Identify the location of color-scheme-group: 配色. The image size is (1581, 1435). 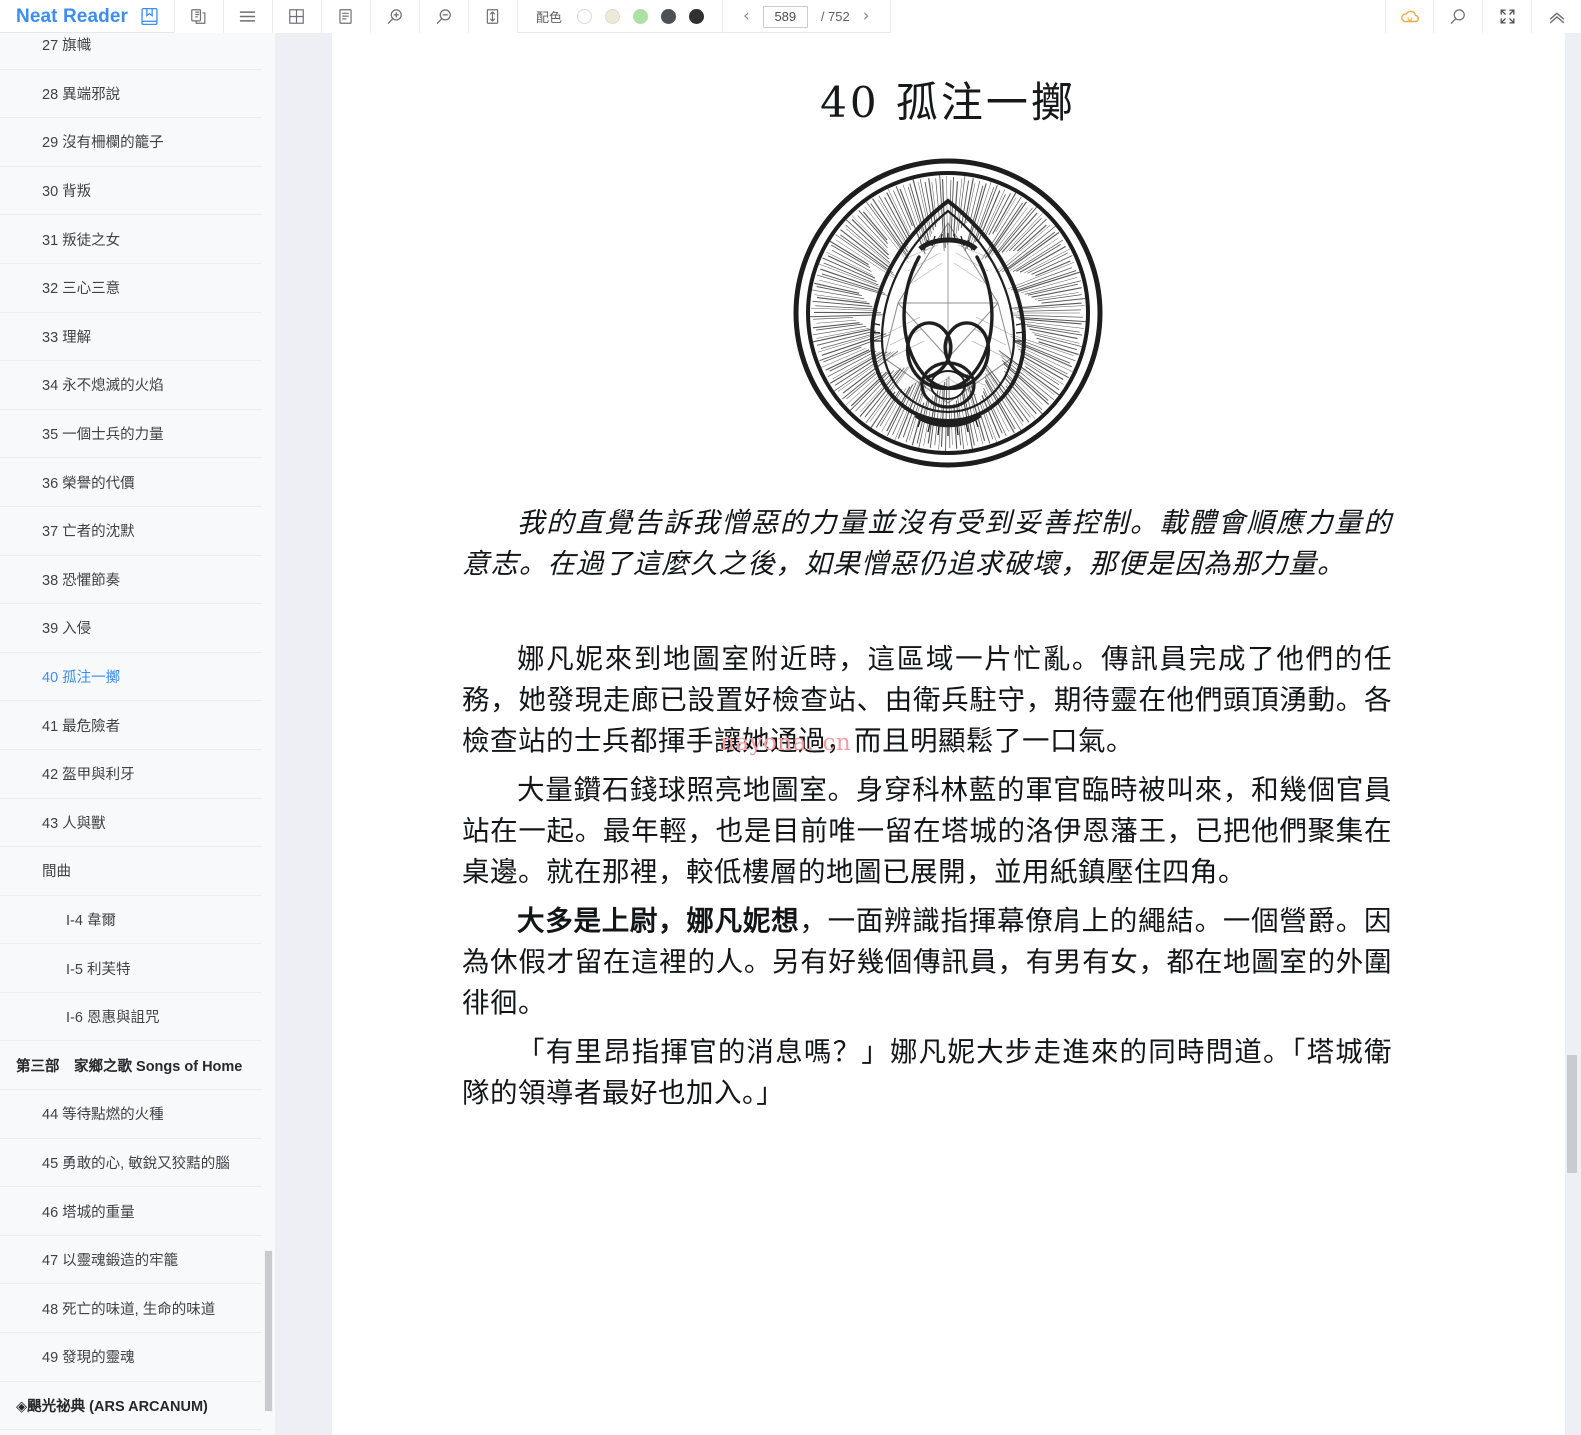
(620, 16).